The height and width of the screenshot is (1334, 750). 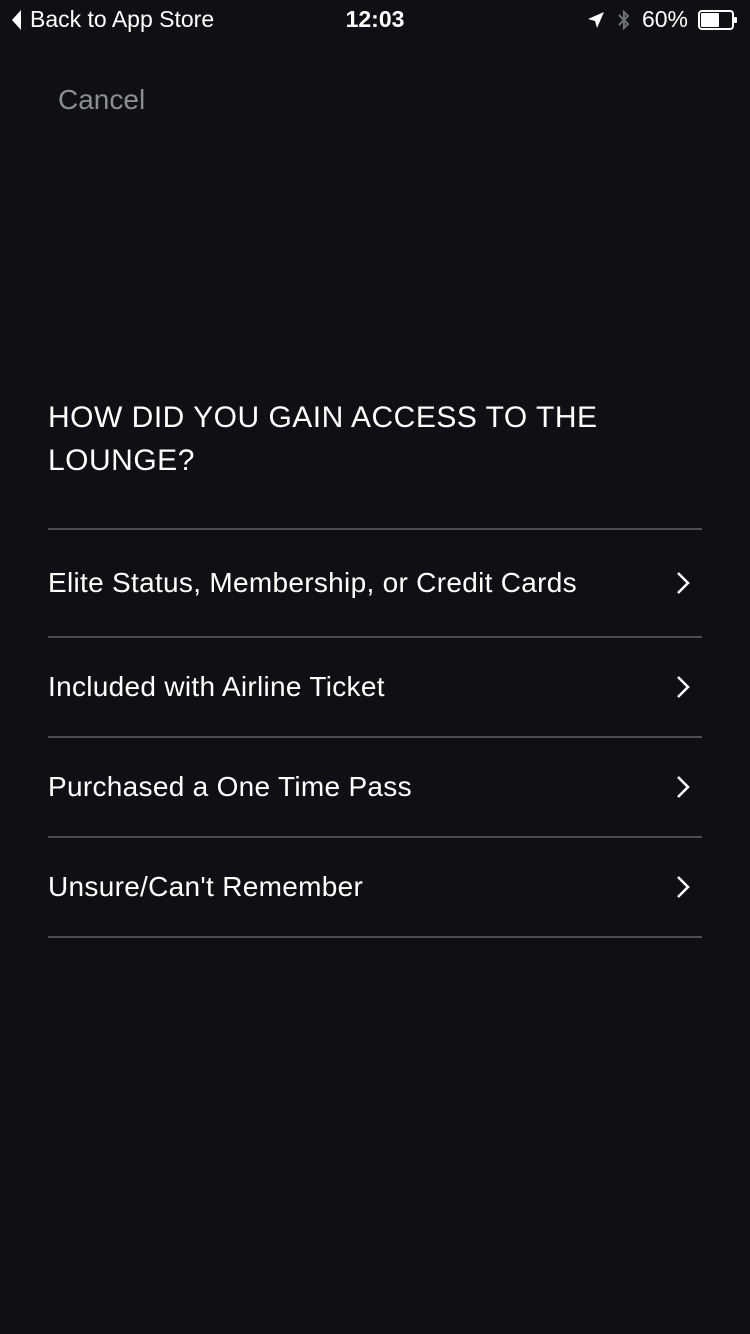 What do you see at coordinates (101, 100) in the screenshot?
I see `cancel-button: Cancel` at bounding box center [101, 100].